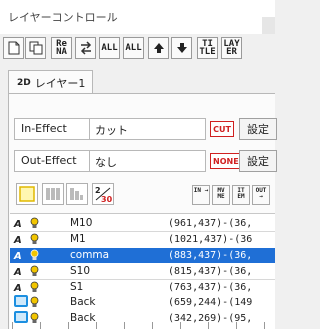  Describe the element at coordinates (77, 287) in the screenshot. I see `layer-name: S1` at that location.